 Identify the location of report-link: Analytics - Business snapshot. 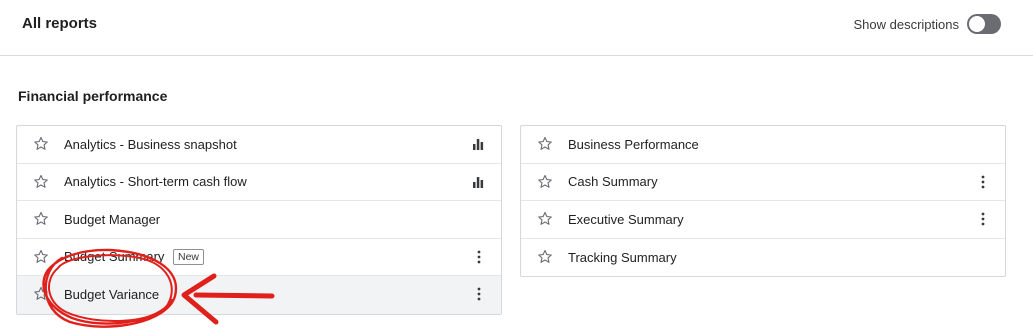
(150, 144).